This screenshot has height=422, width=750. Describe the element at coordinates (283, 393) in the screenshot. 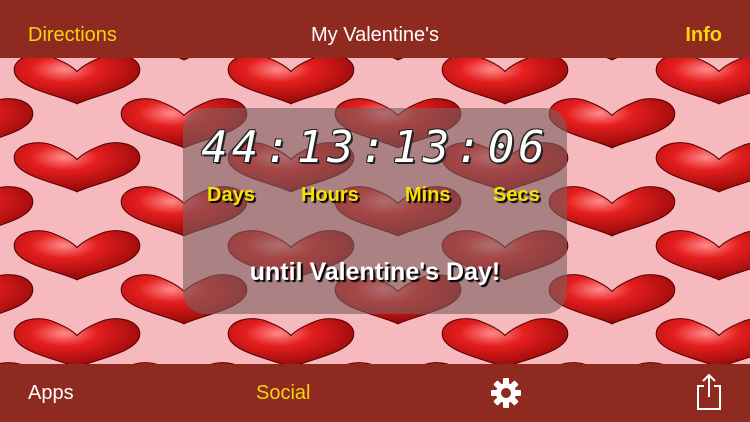

I see `social-button: Social` at that location.